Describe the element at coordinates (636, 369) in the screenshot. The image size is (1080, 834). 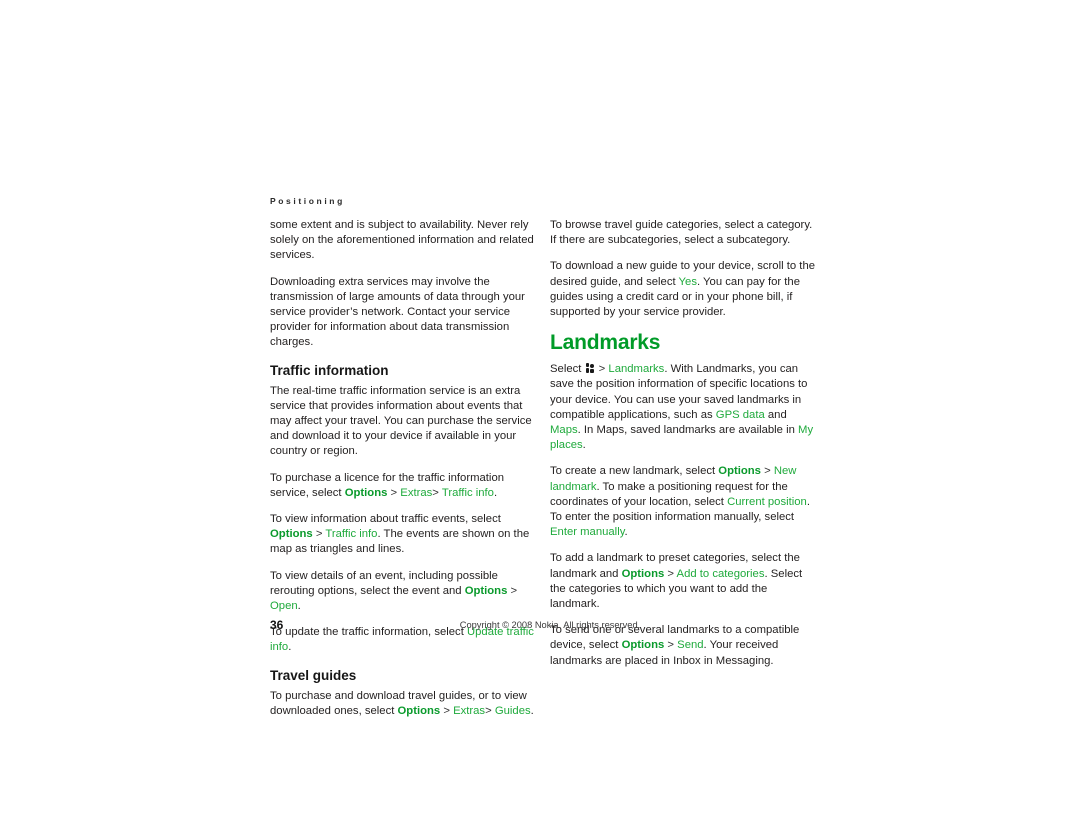
I see `menu-term-landmarks: Landmarks` at that location.